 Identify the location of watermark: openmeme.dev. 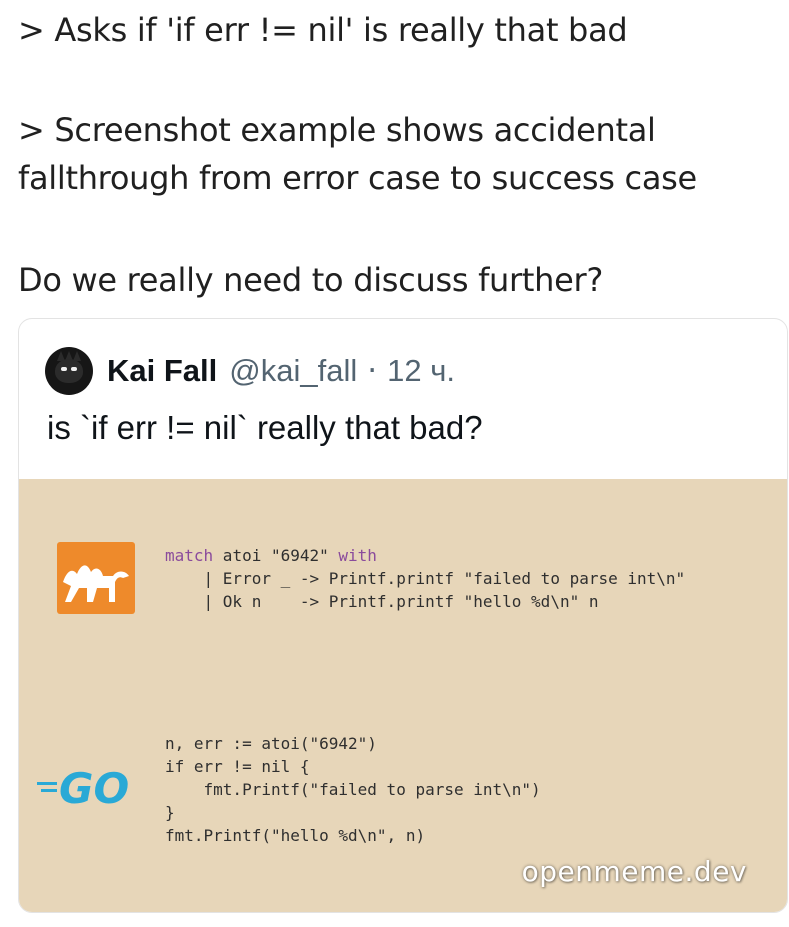
(634, 871).